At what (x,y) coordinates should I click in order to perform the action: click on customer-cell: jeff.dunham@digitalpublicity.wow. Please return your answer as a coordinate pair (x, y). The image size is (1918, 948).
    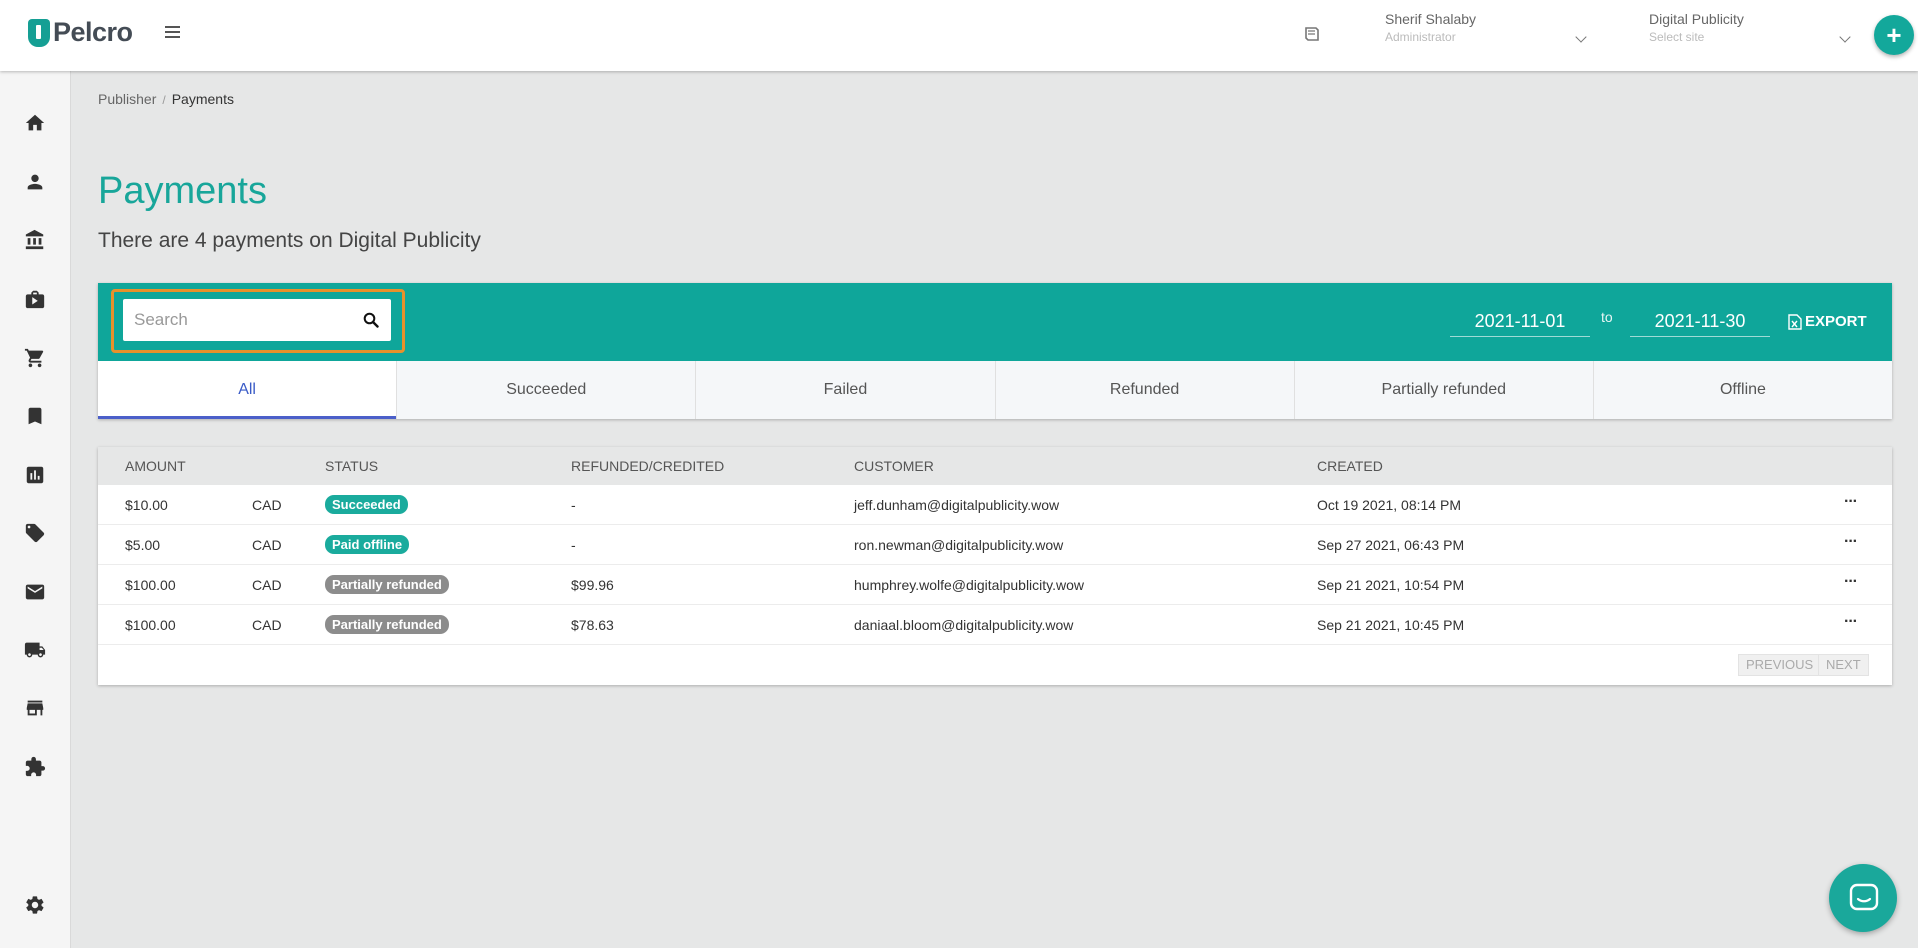
    Looking at the image, I should click on (956, 505).